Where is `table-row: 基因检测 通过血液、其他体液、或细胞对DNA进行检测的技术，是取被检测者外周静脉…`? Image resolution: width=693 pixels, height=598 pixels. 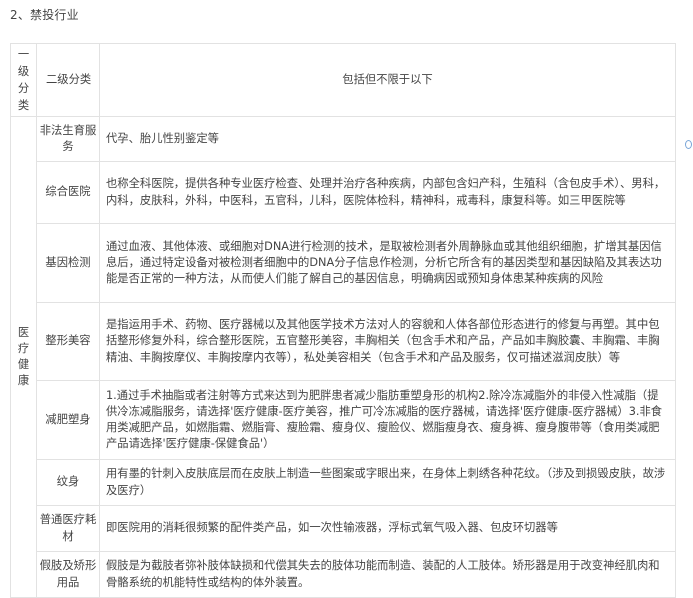
table-row: 基因检测 通过血液、其他体液、或细胞对DNA进行检测的技术，是取被检测者外周静脉… is located at coordinates (343, 263).